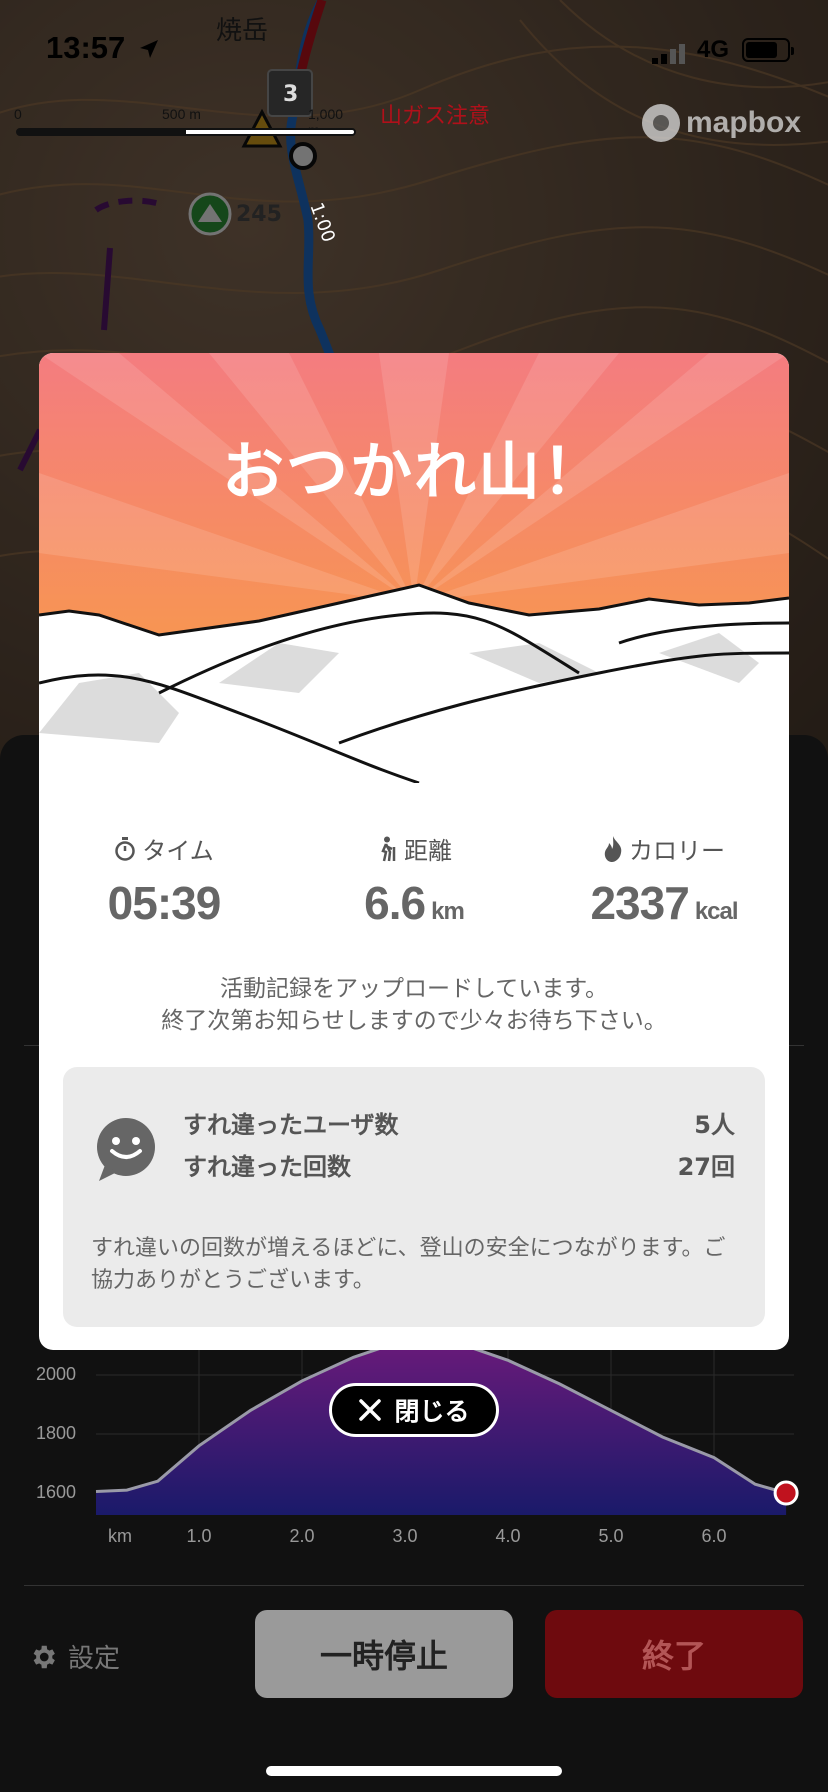 The image size is (828, 1792). Describe the element at coordinates (413, 471) in the screenshot. I see `modal-title: おつかれ山！` at that location.